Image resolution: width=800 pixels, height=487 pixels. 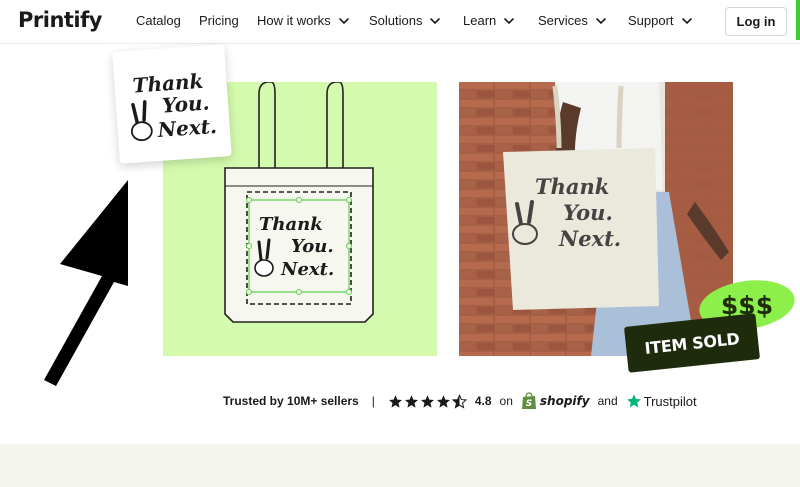 What do you see at coordinates (480, 20) in the screenshot?
I see `nav-item-label: Learn` at bounding box center [480, 20].